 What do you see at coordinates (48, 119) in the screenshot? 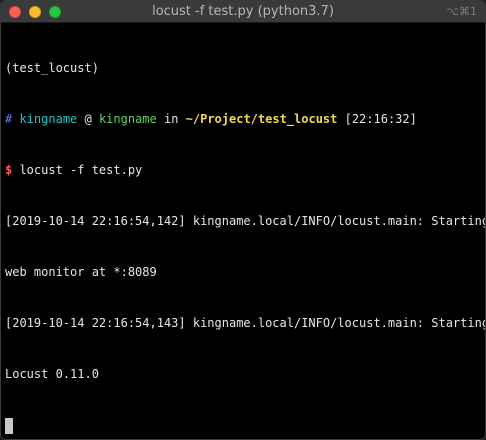
I see `prompt-user: kingname` at bounding box center [48, 119].